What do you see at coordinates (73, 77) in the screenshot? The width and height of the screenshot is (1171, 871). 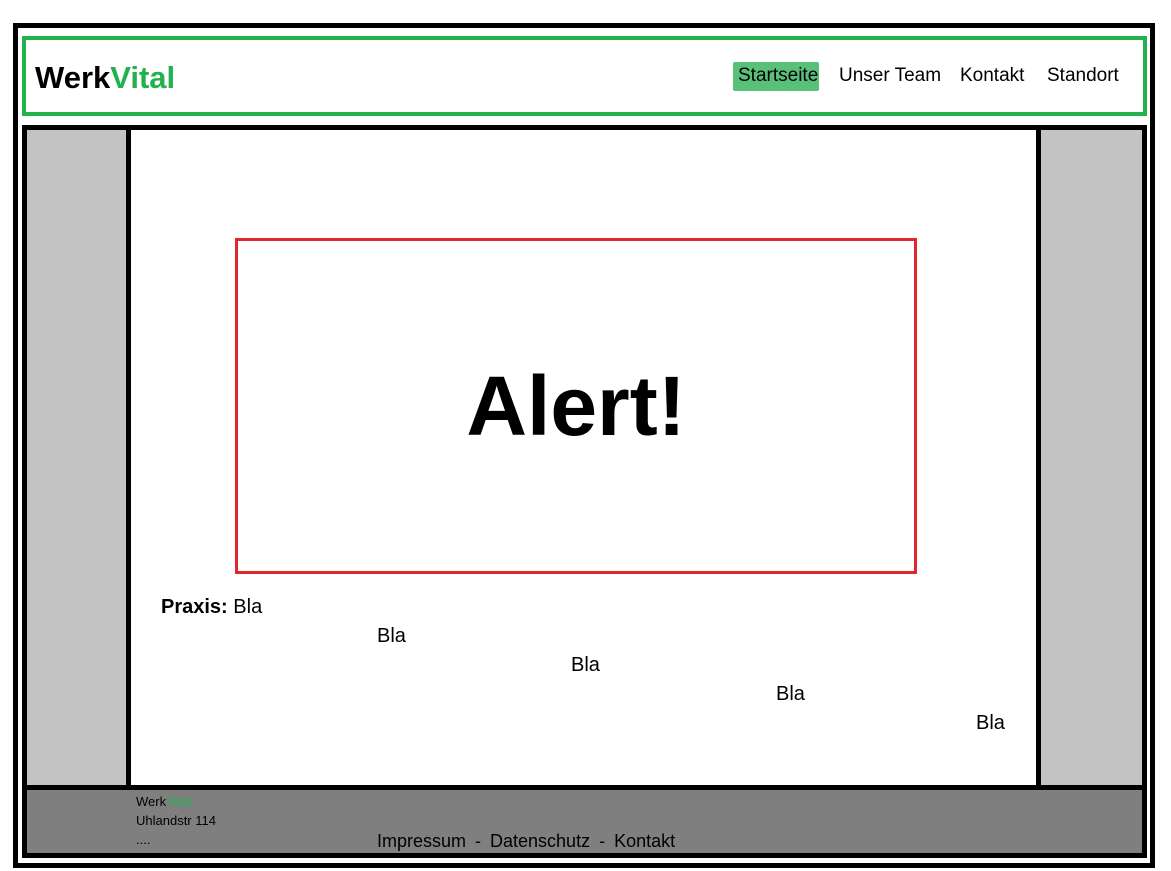 I see `logo-part-werk: Werk` at bounding box center [73, 77].